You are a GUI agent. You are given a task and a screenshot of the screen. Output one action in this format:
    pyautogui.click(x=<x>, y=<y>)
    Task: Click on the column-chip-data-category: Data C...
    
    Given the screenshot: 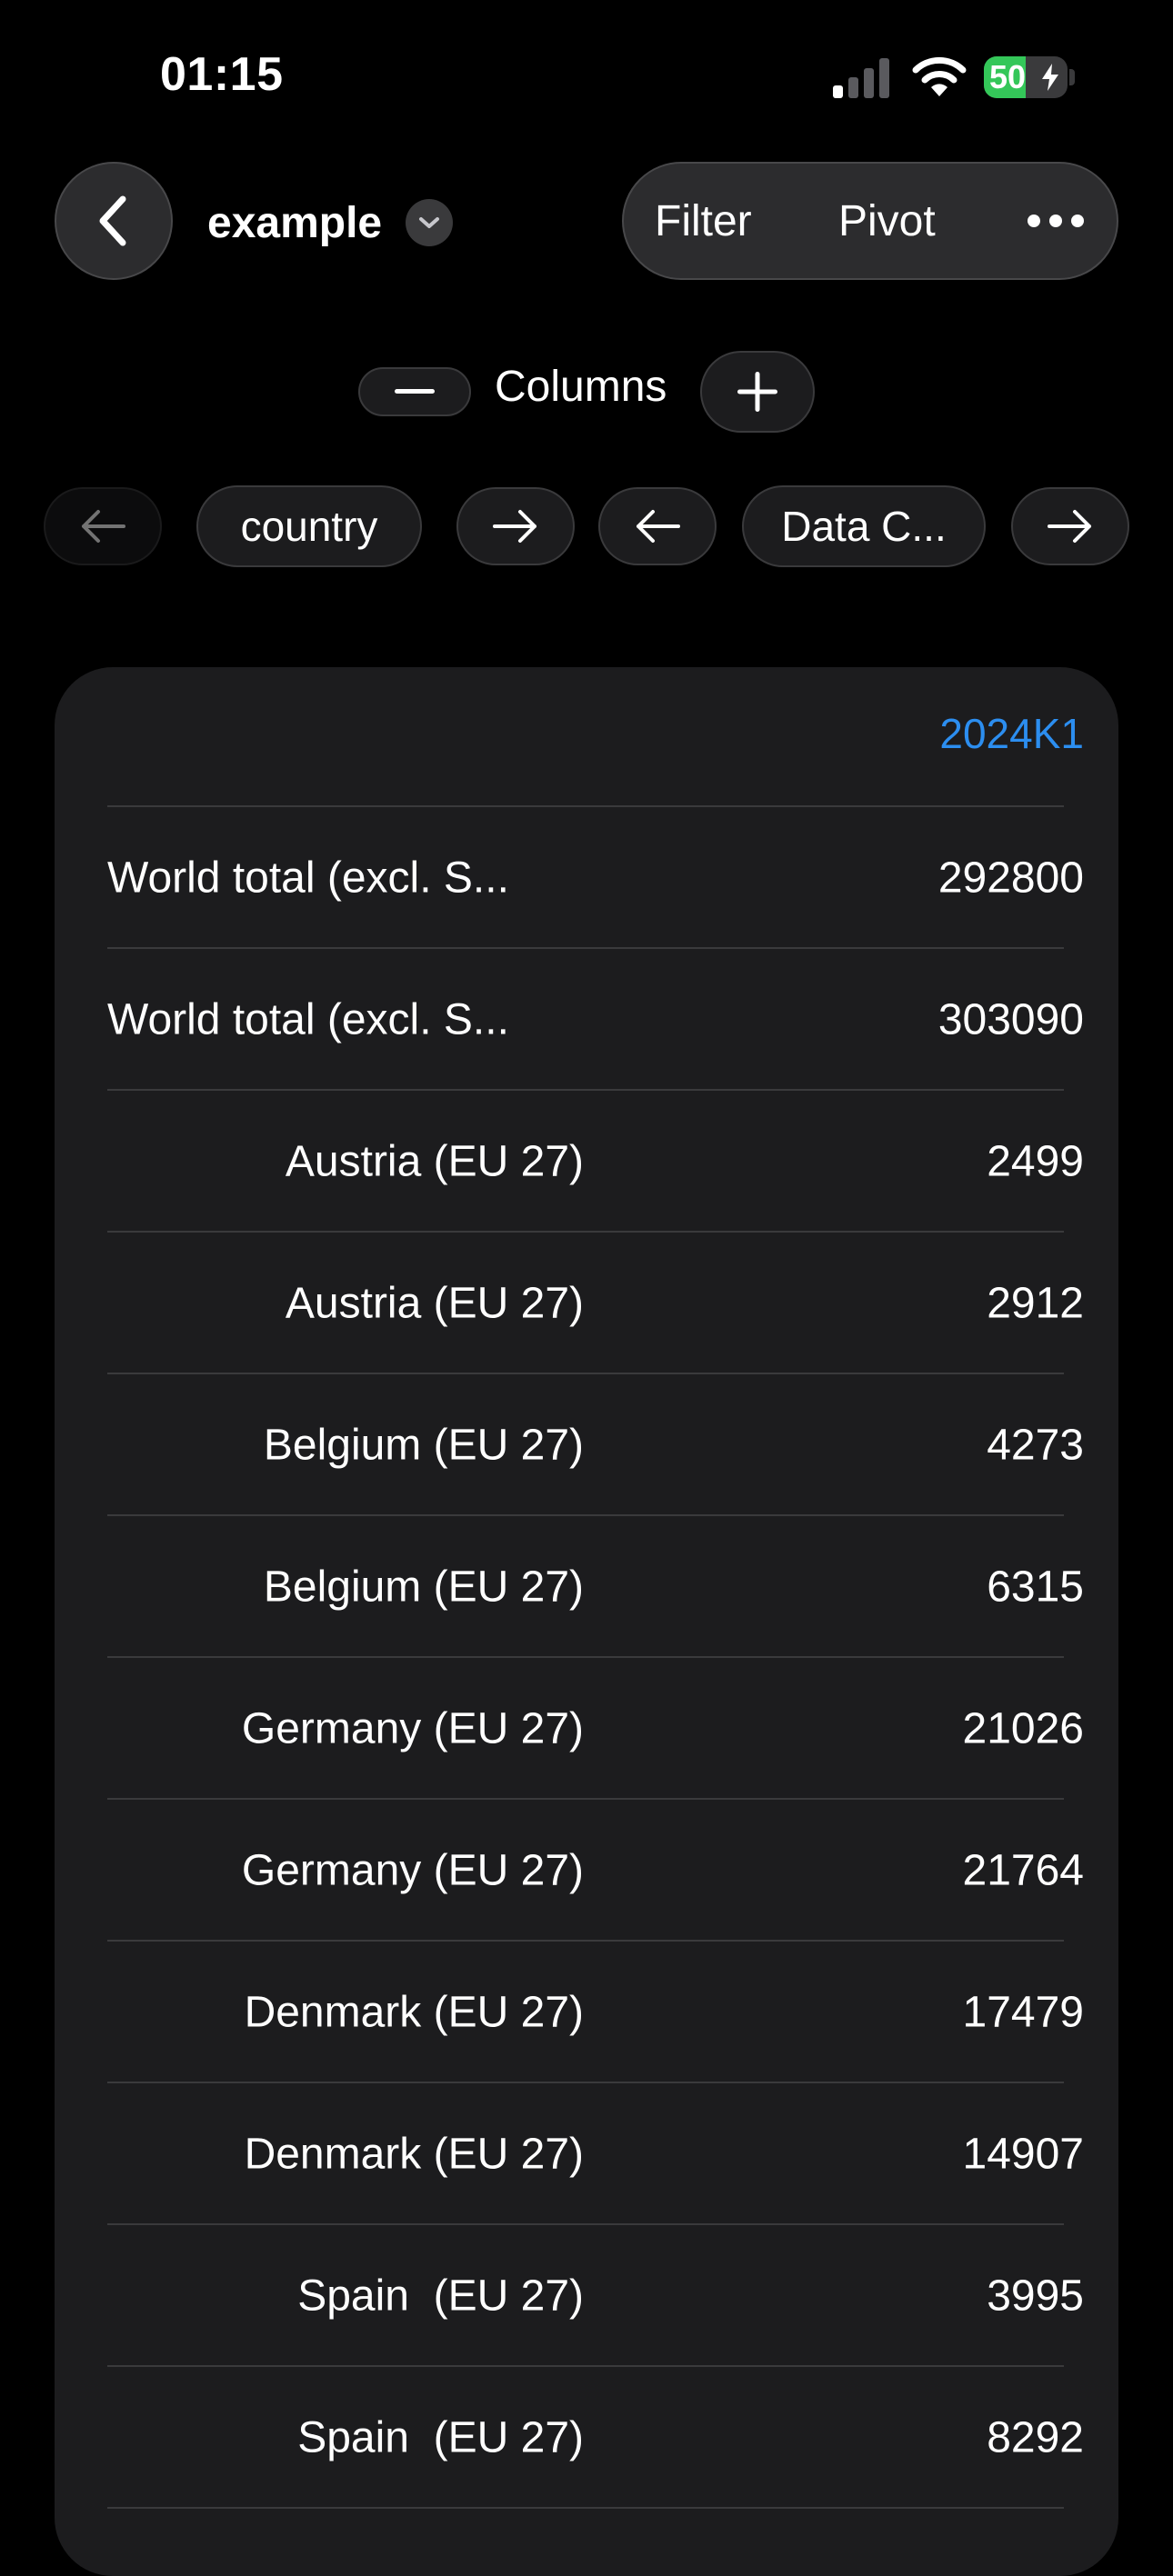 What is the action you would take?
    pyautogui.click(x=864, y=526)
    